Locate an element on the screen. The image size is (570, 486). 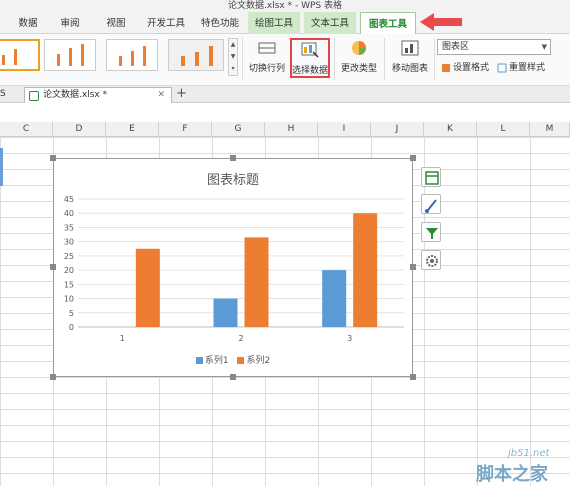
resize-handle-right is located at coordinates (413, 267).